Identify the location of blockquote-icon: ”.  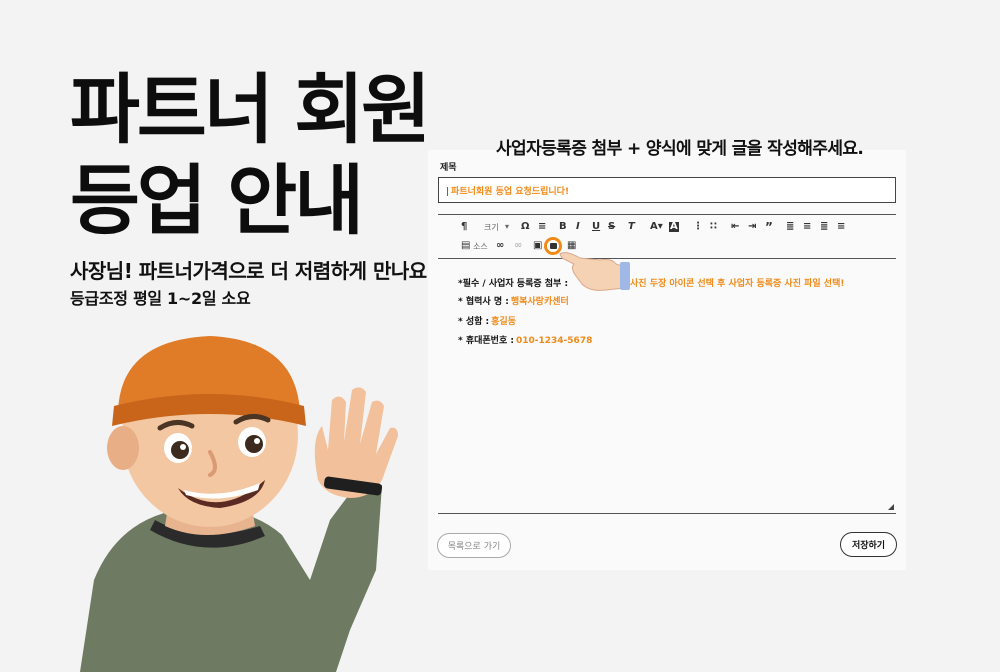
(769, 227).